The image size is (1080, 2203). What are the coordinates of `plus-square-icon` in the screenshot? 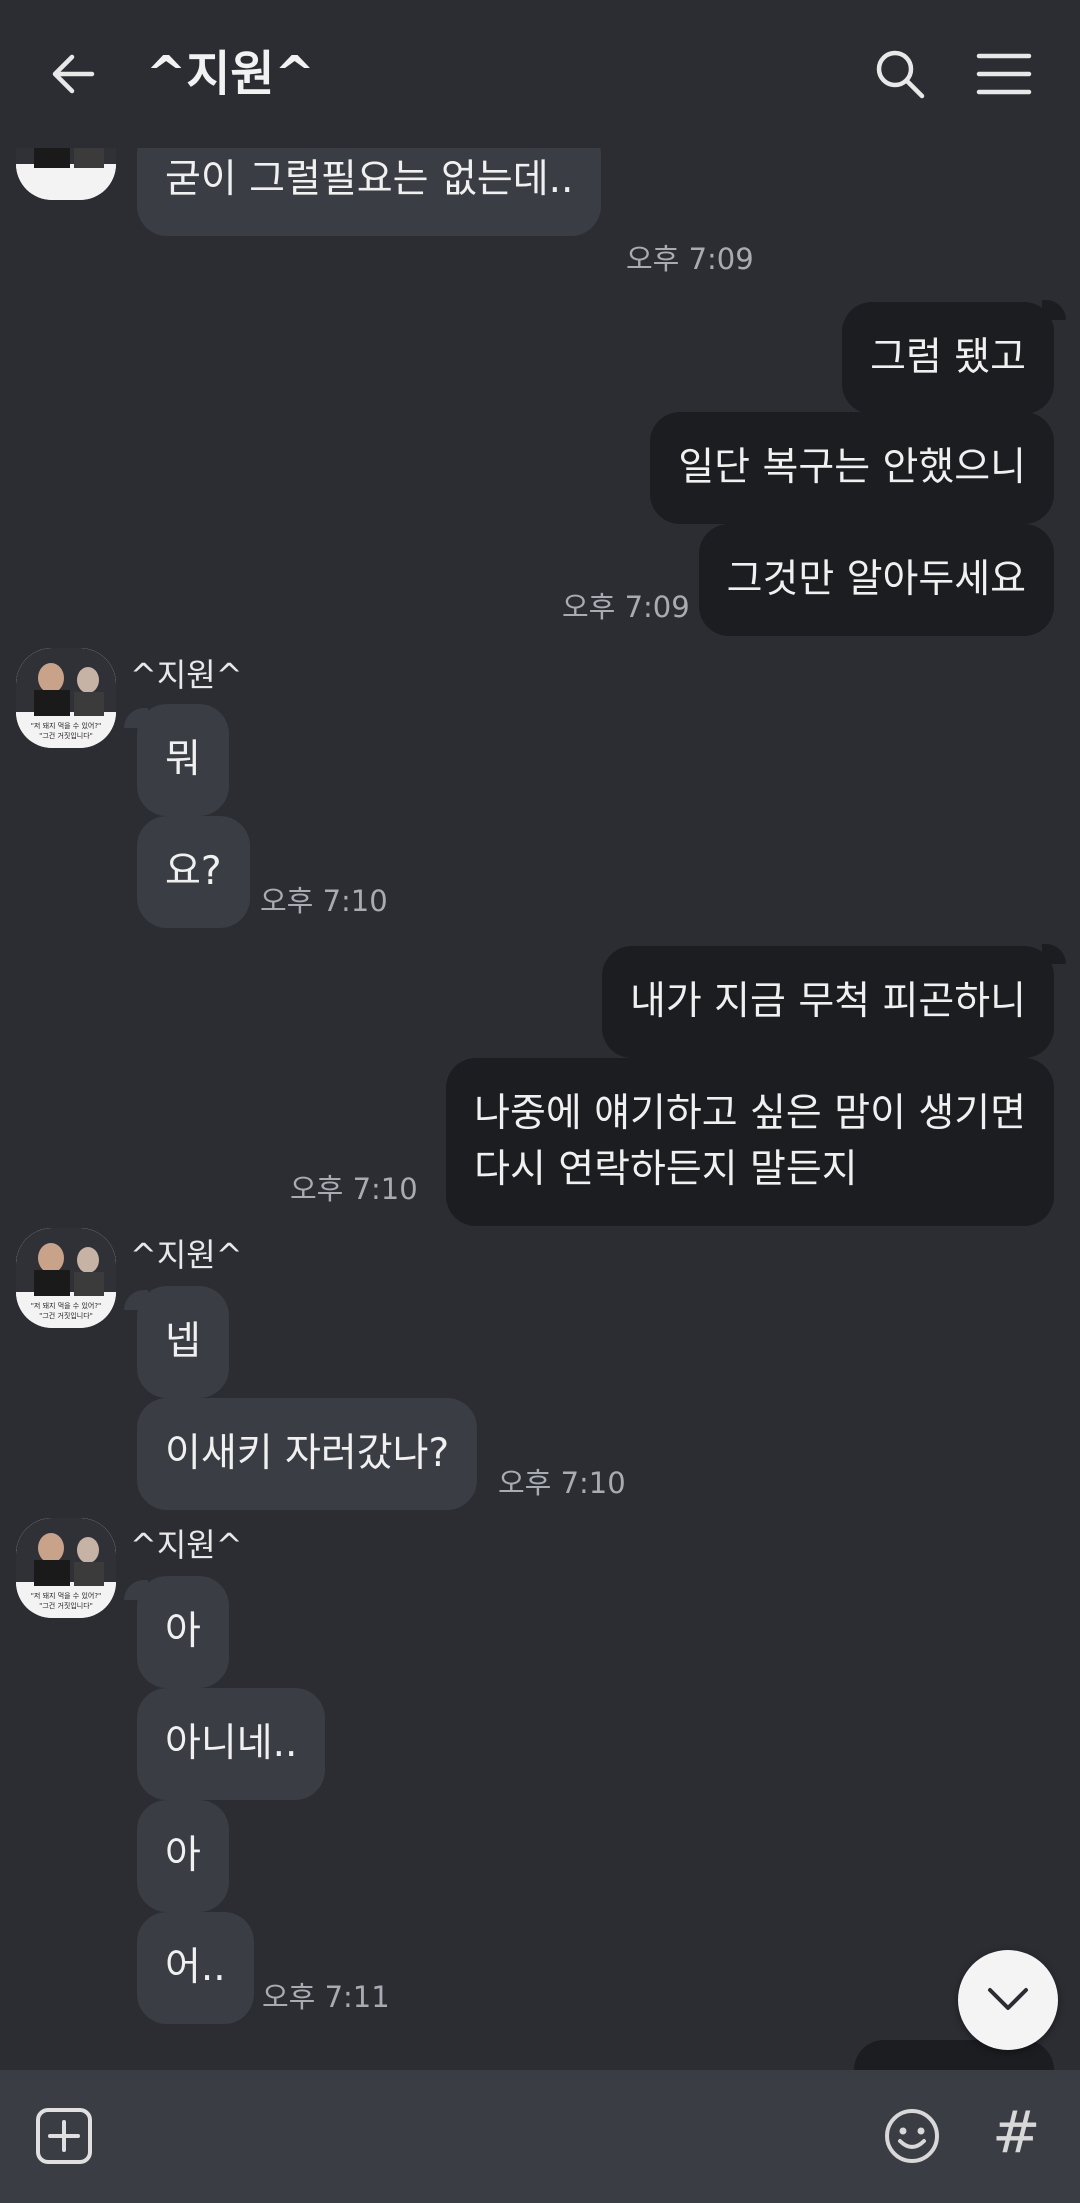 It's located at (64, 2136).